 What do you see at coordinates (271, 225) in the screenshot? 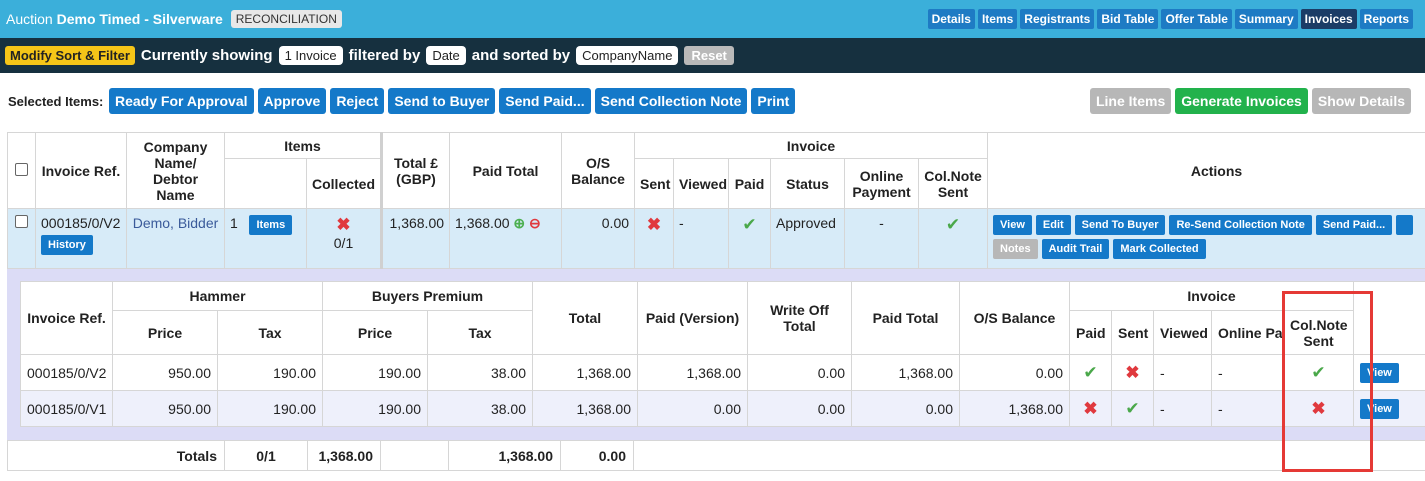
I see `items-button: Items` at bounding box center [271, 225].